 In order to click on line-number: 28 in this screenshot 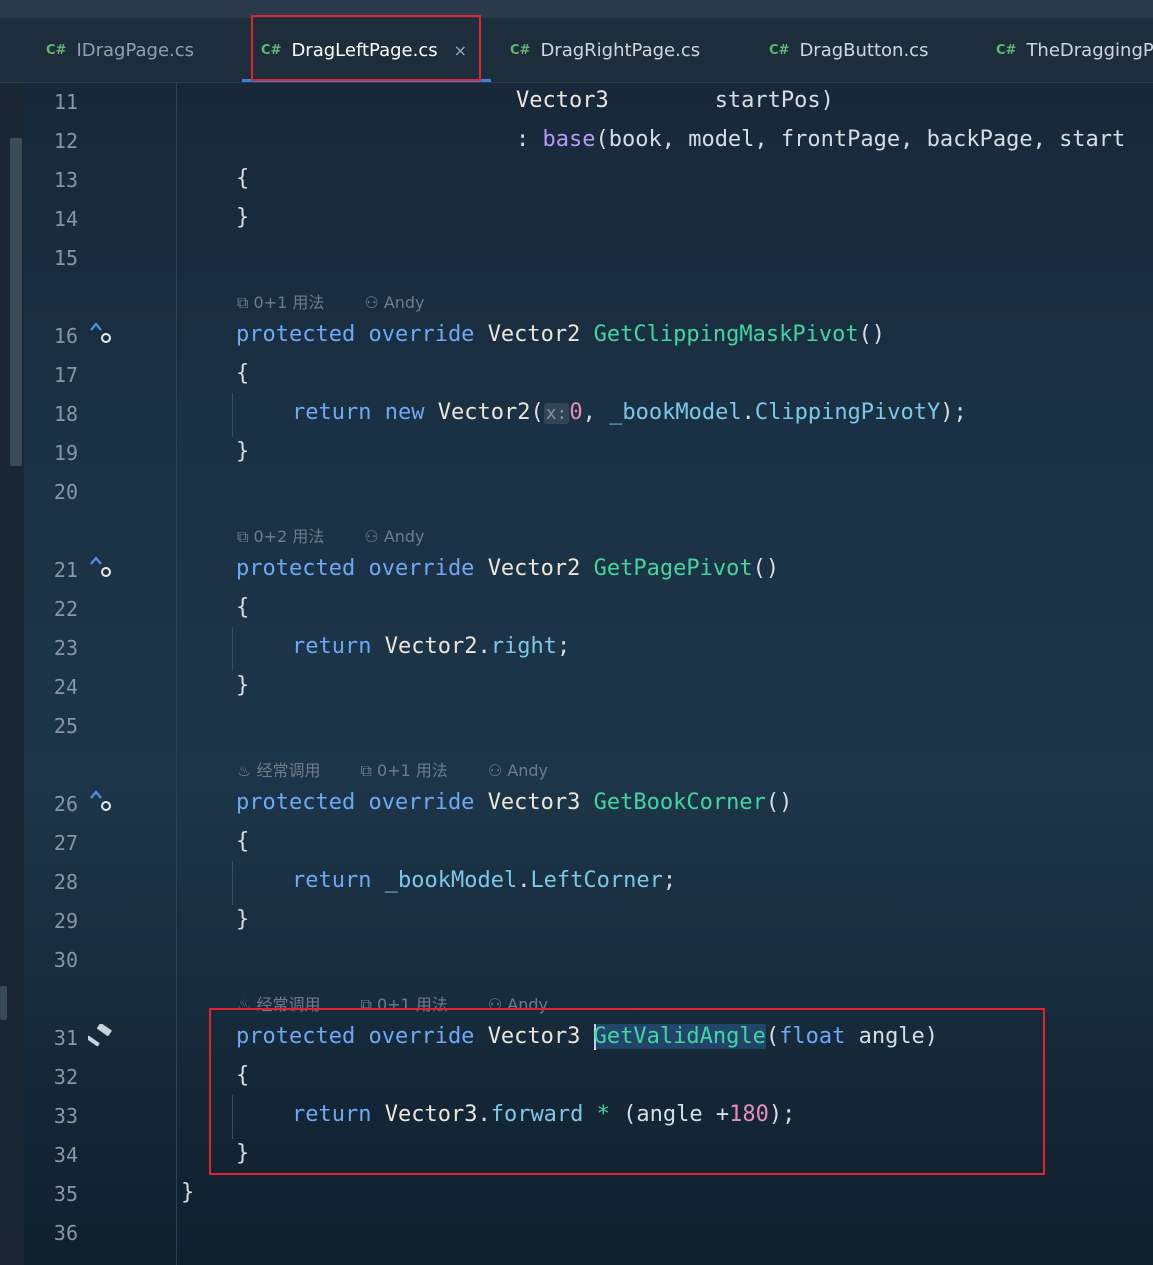, I will do `click(65, 882)`.